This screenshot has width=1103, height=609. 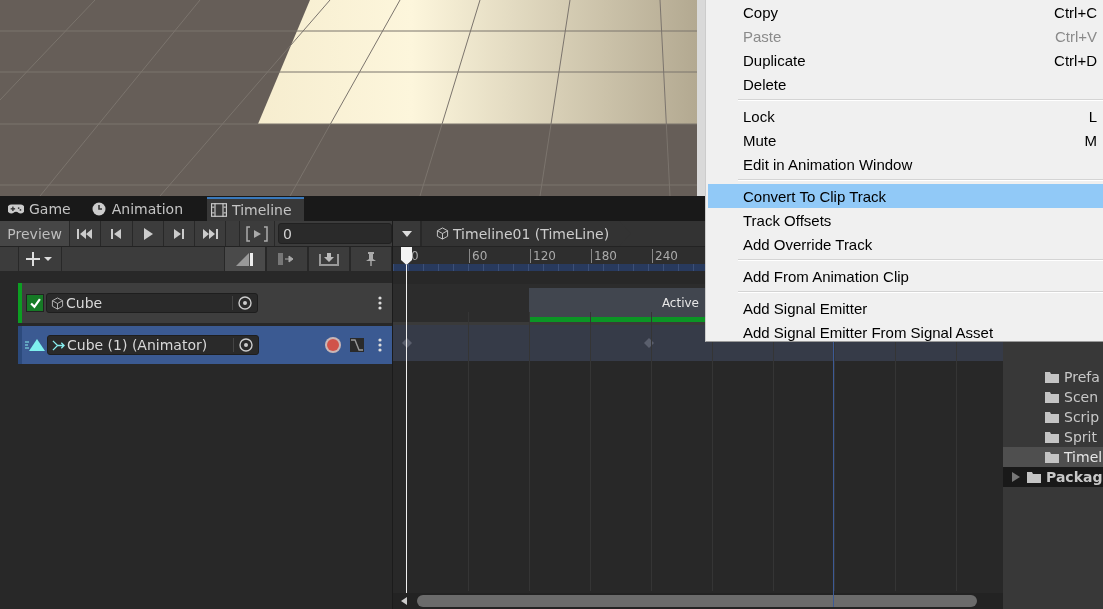 I want to click on expand-arrow-icon, so click(x=1016, y=477).